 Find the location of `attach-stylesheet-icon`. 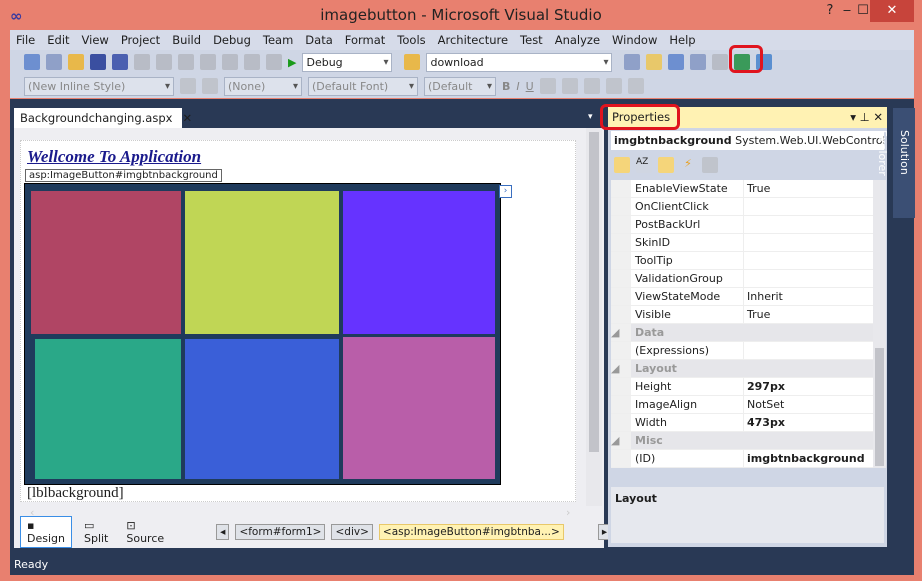

attach-stylesheet-icon is located at coordinates (210, 86).